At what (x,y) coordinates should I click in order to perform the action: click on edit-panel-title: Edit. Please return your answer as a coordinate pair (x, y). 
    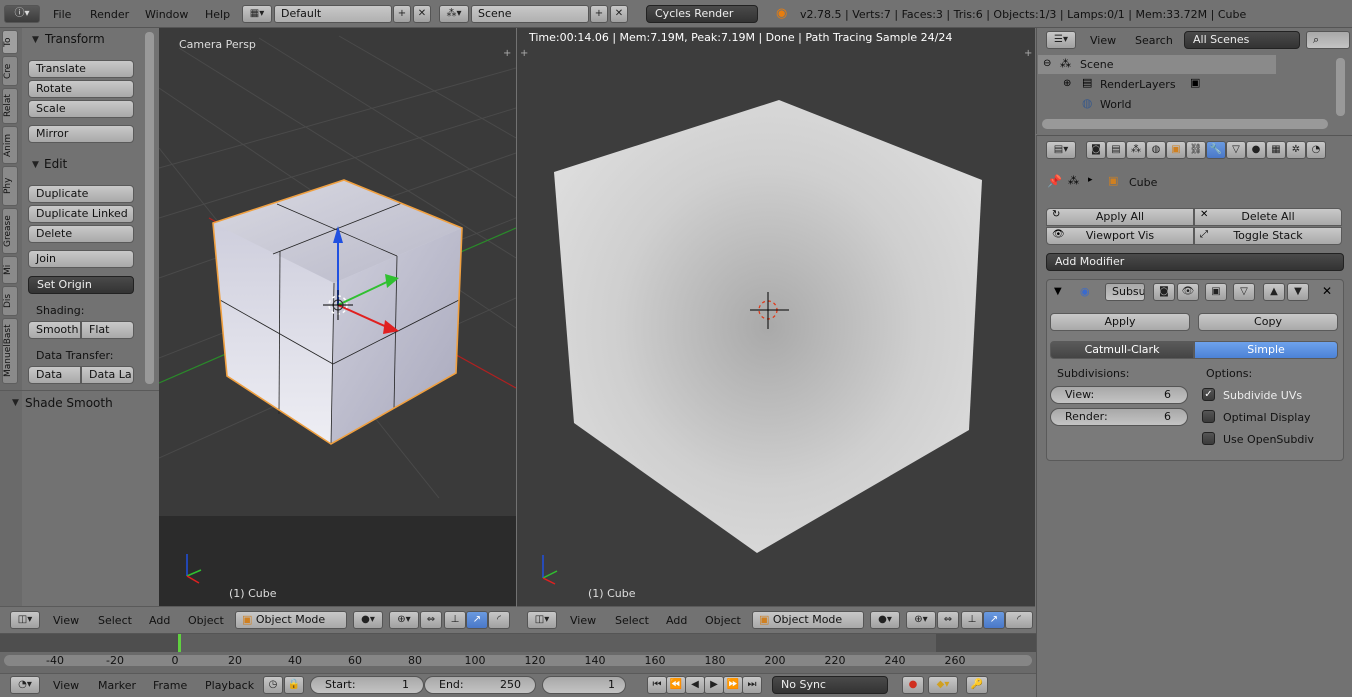
    Looking at the image, I should click on (55, 164).